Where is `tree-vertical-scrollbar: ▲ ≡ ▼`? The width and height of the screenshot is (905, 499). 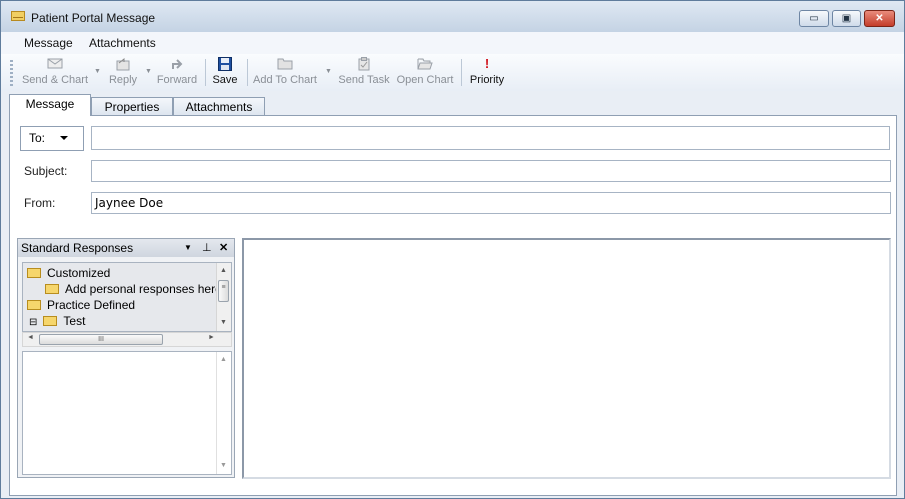
tree-vertical-scrollbar: ▲ ≡ ▼ is located at coordinates (223, 297).